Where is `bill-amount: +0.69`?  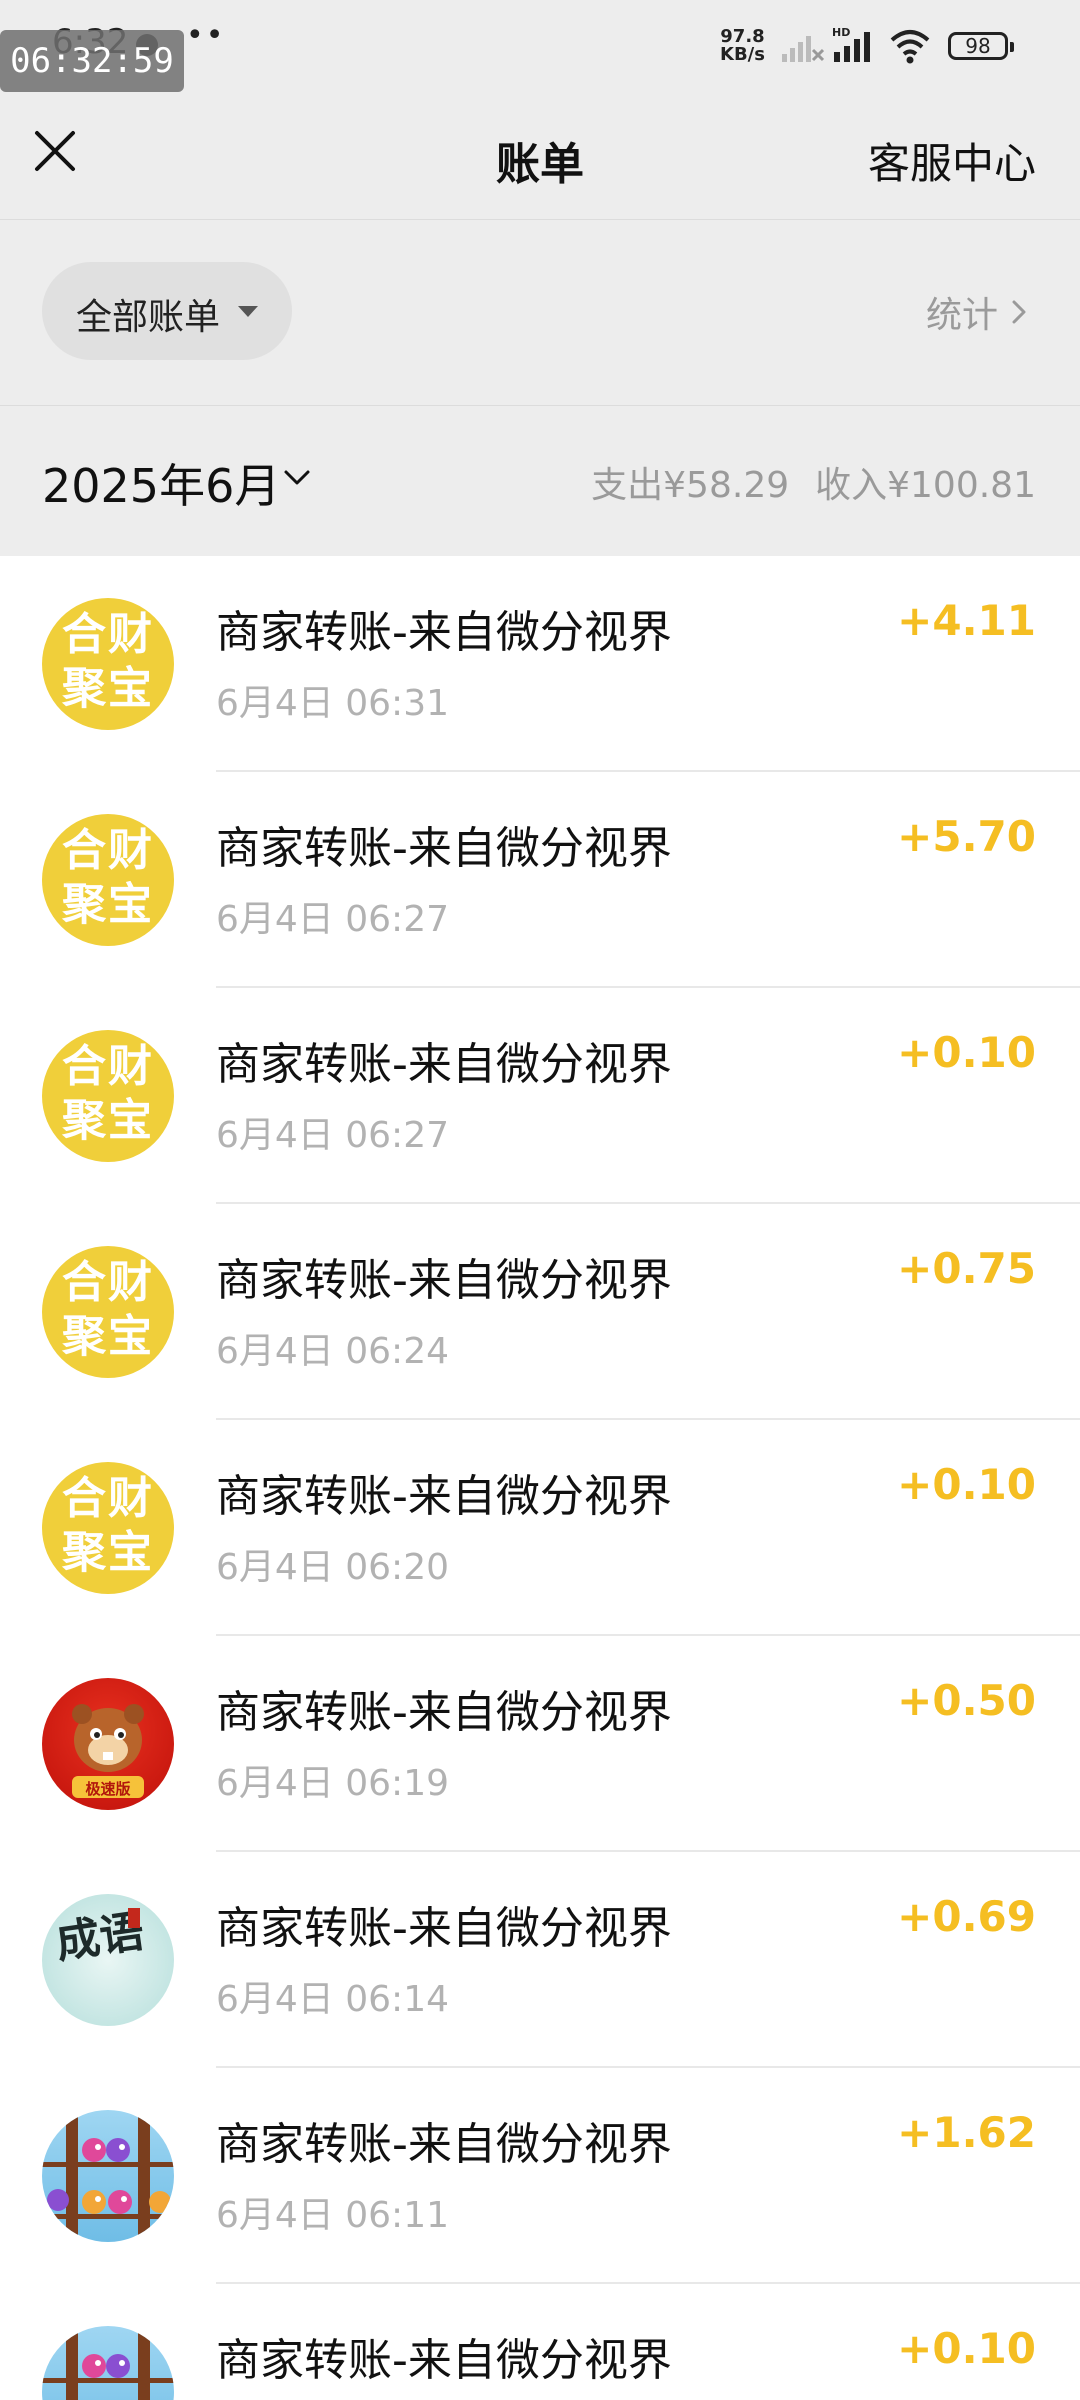 bill-amount: +0.69 is located at coordinates (966, 1916).